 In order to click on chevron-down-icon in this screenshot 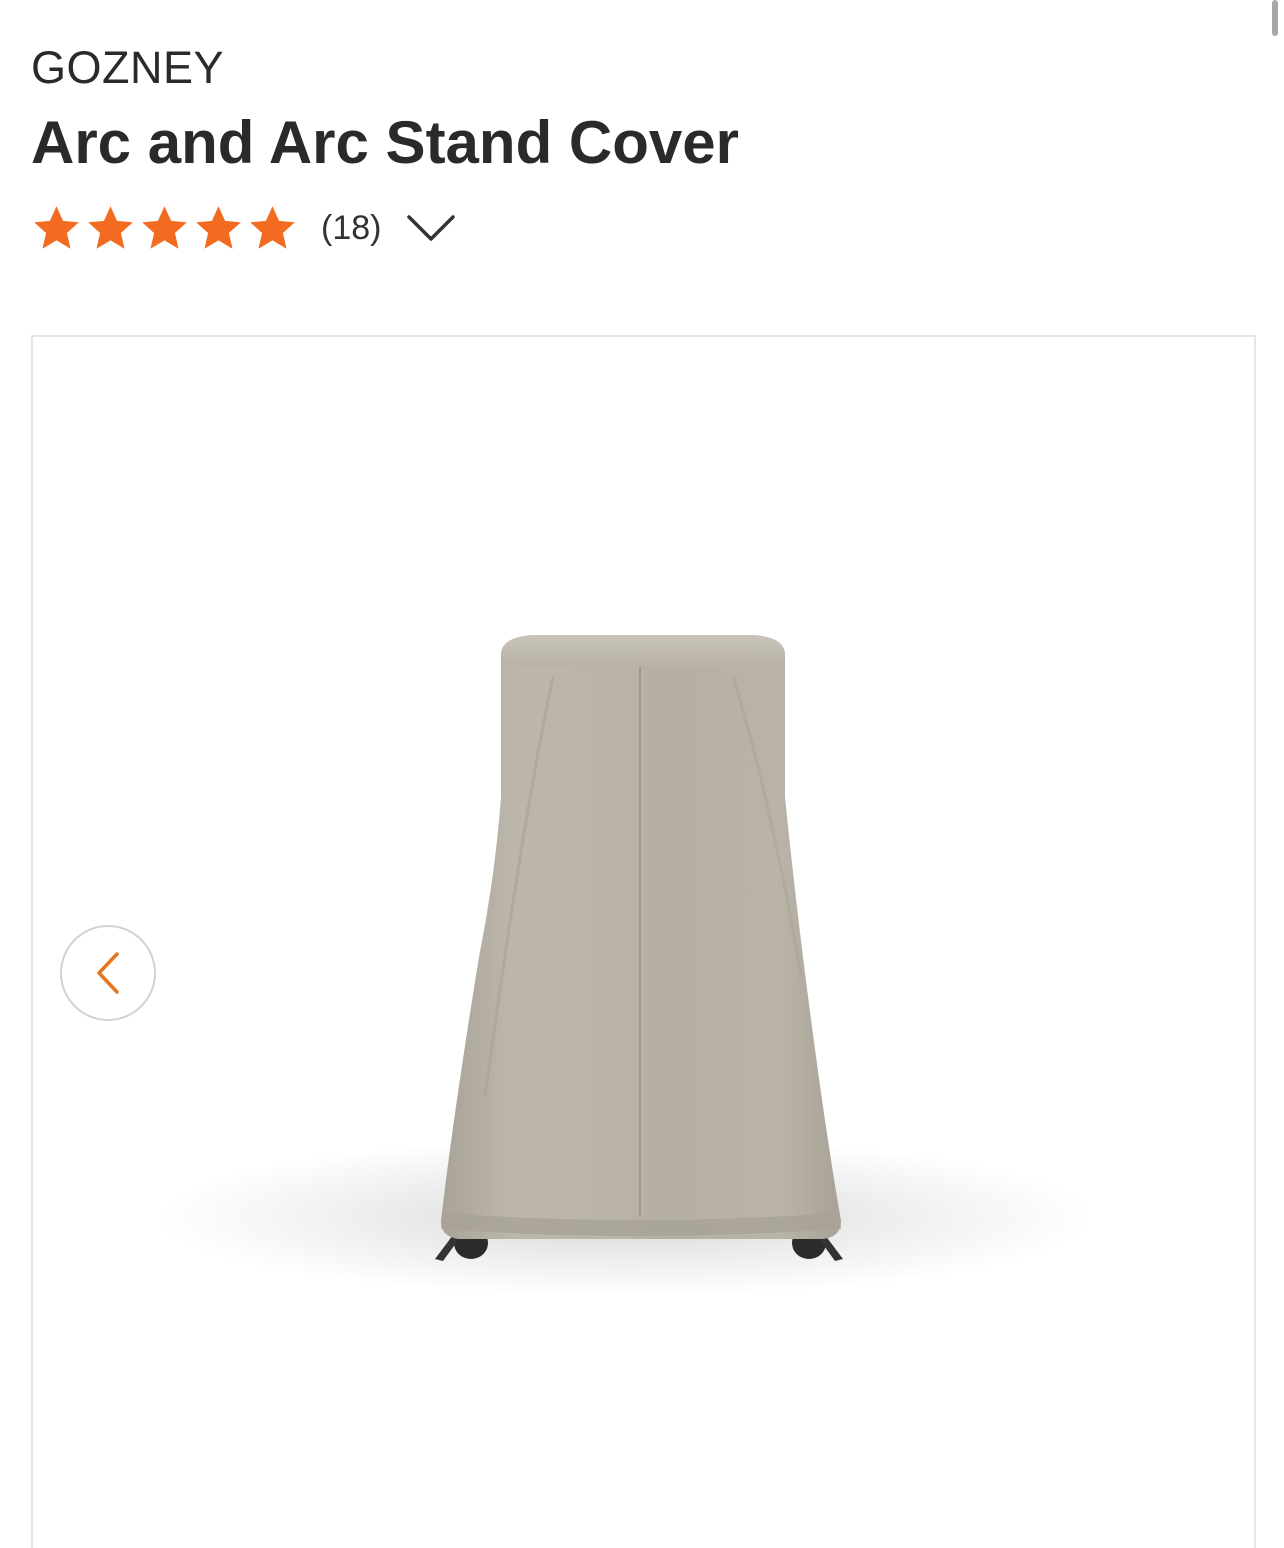, I will do `click(431, 228)`.